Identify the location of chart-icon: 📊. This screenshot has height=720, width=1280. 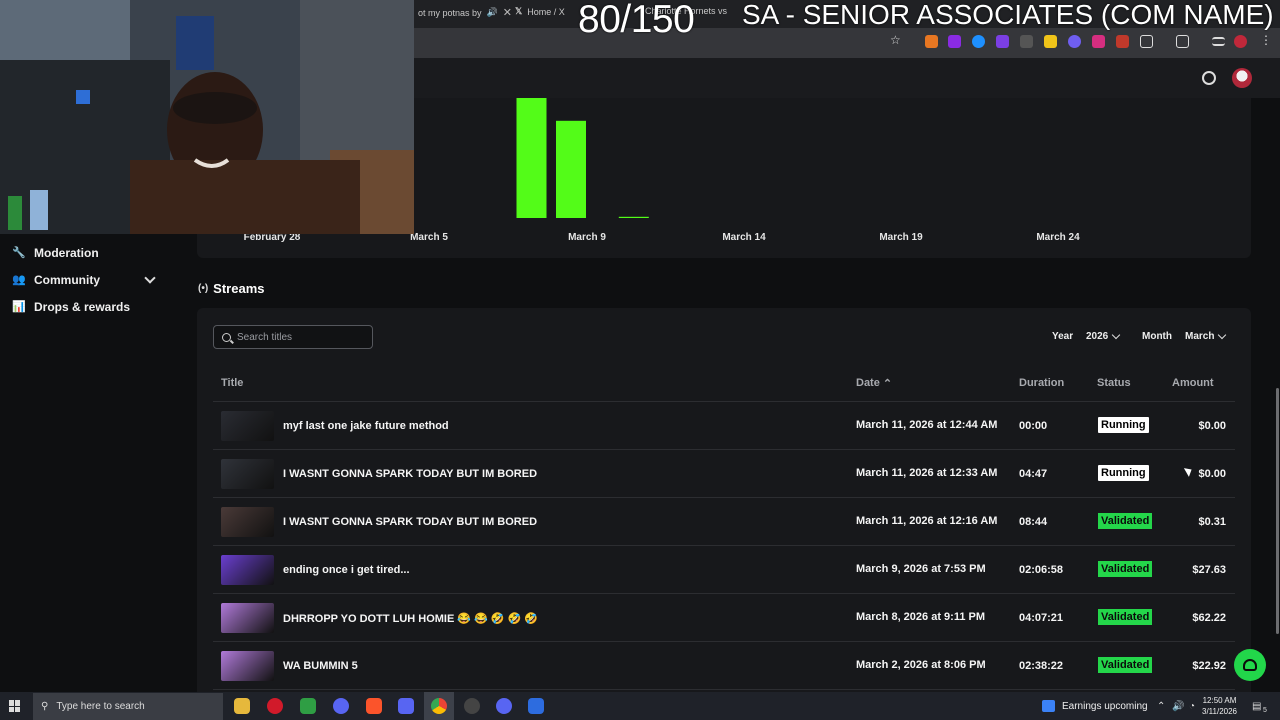
(19, 307).